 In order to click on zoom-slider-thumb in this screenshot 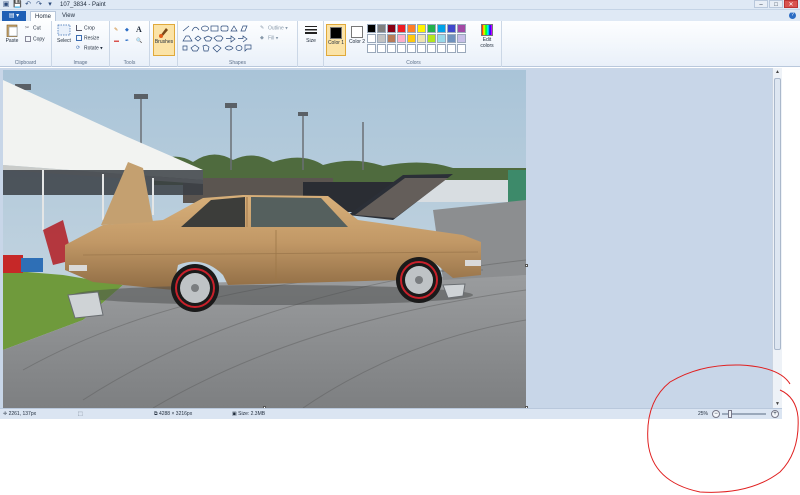, I will do `click(730, 414)`.